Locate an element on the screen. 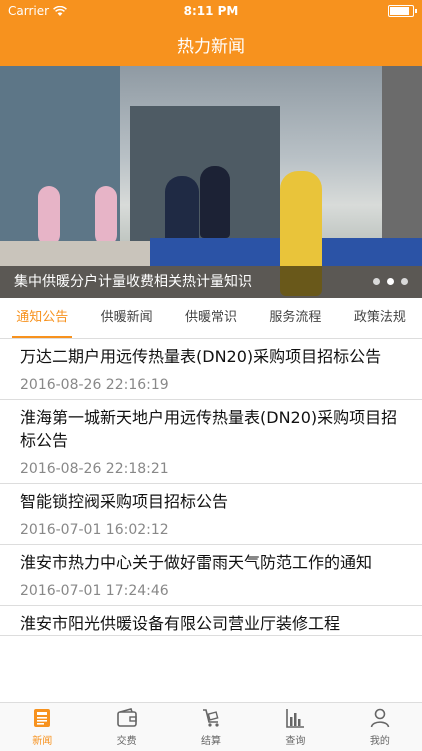 Image resolution: width=422 pixels, height=751 pixels. tabbar-item-3: 查询 is located at coordinates (295, 727).